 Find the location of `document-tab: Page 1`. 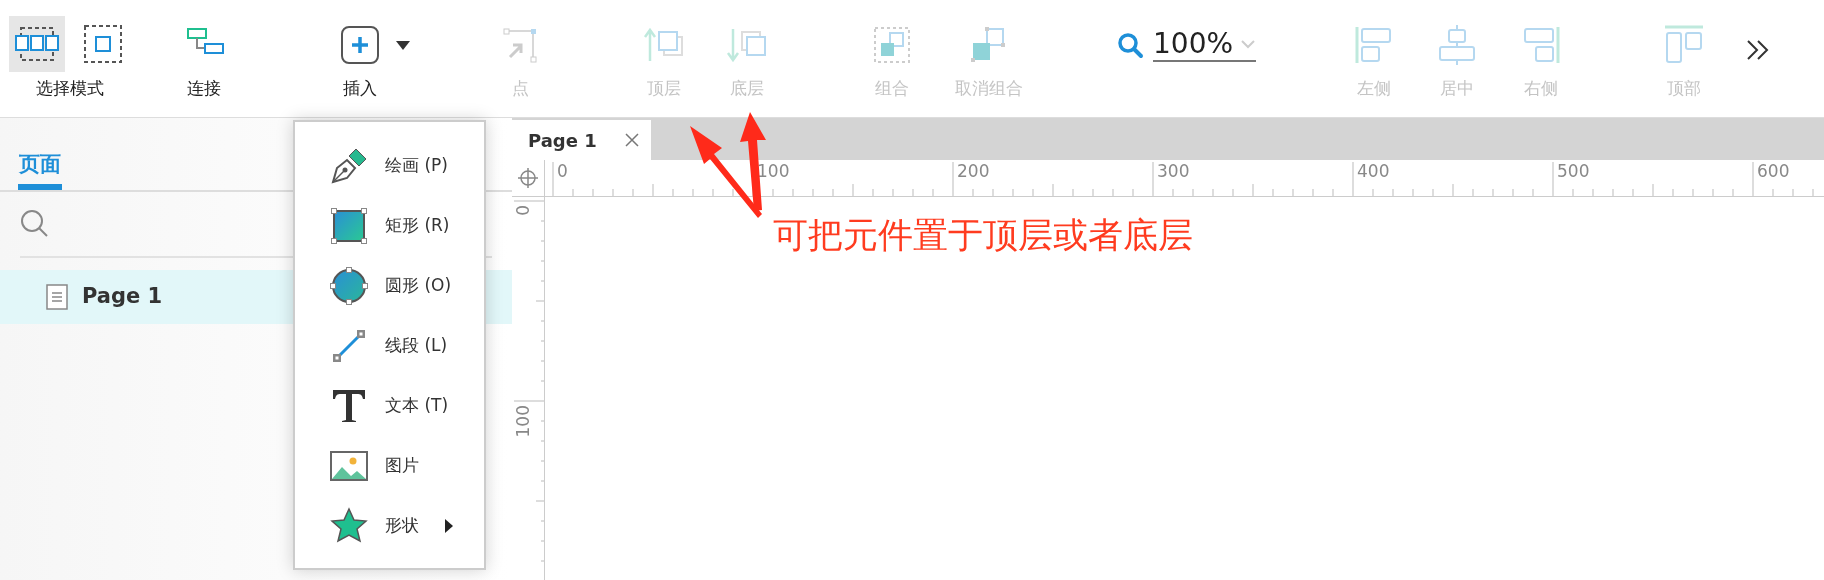

document-tab: Page 1 is located at coordinates (581, 140).